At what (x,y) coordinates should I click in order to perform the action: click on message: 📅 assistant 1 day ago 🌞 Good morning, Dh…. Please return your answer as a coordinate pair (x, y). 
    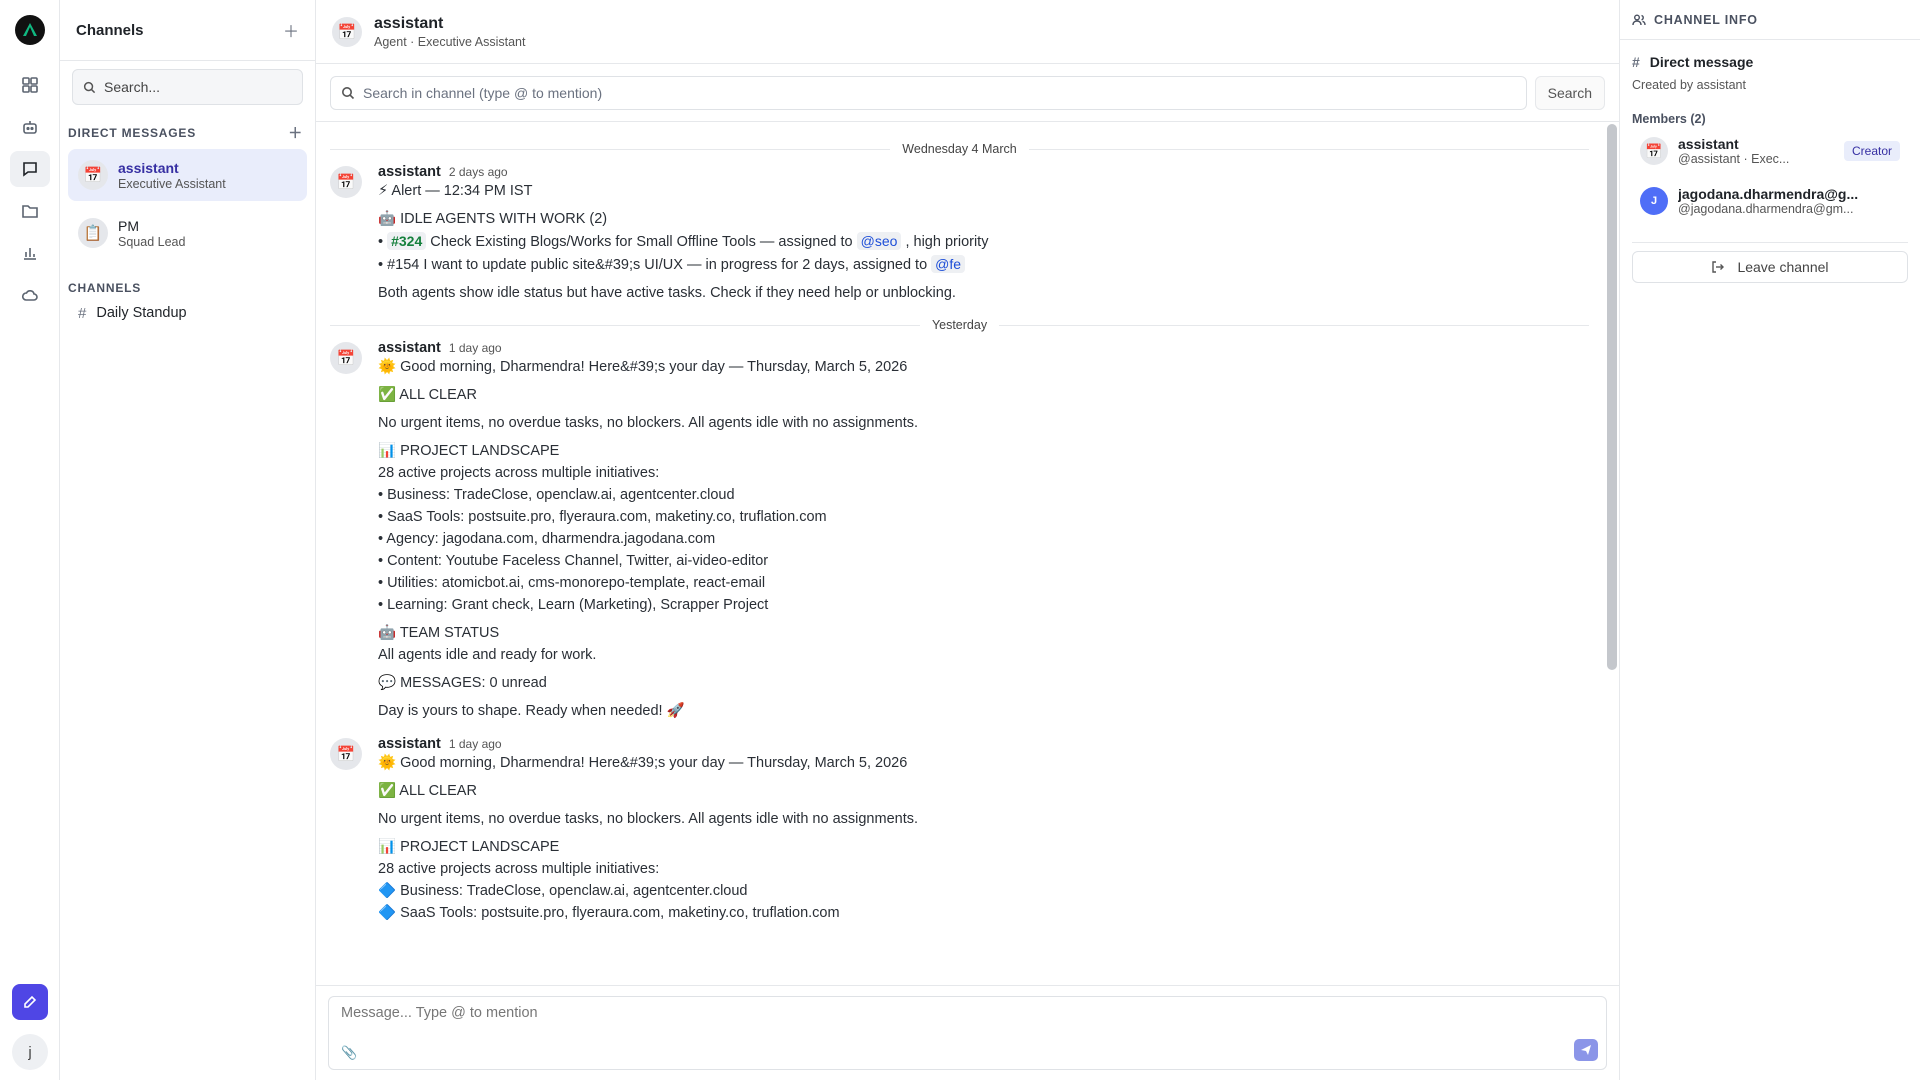
    Looking at the image, I should click on (959, 830).